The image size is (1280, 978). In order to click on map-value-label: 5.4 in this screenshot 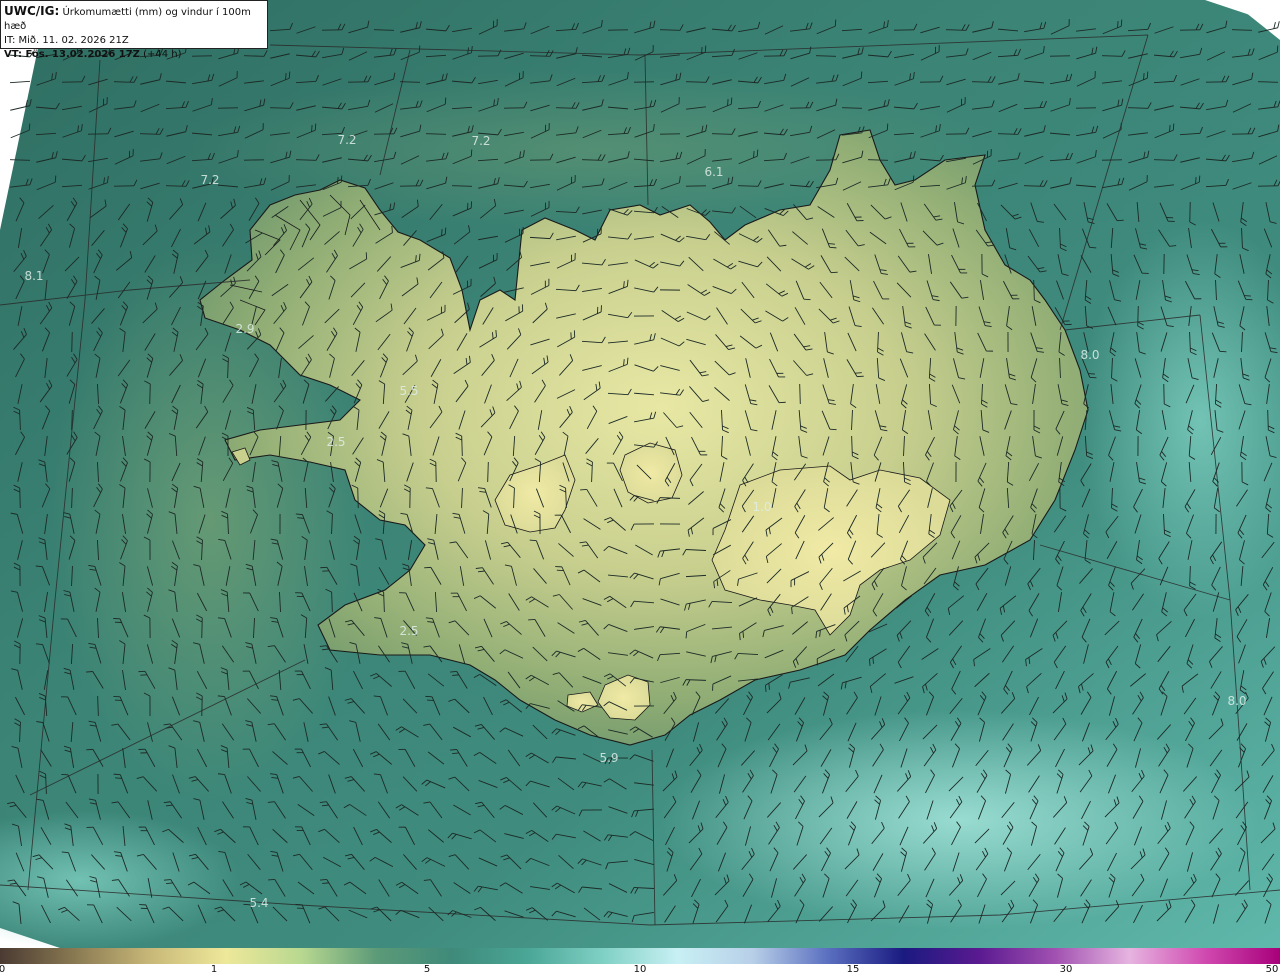, I will do `click(258, 903)`.